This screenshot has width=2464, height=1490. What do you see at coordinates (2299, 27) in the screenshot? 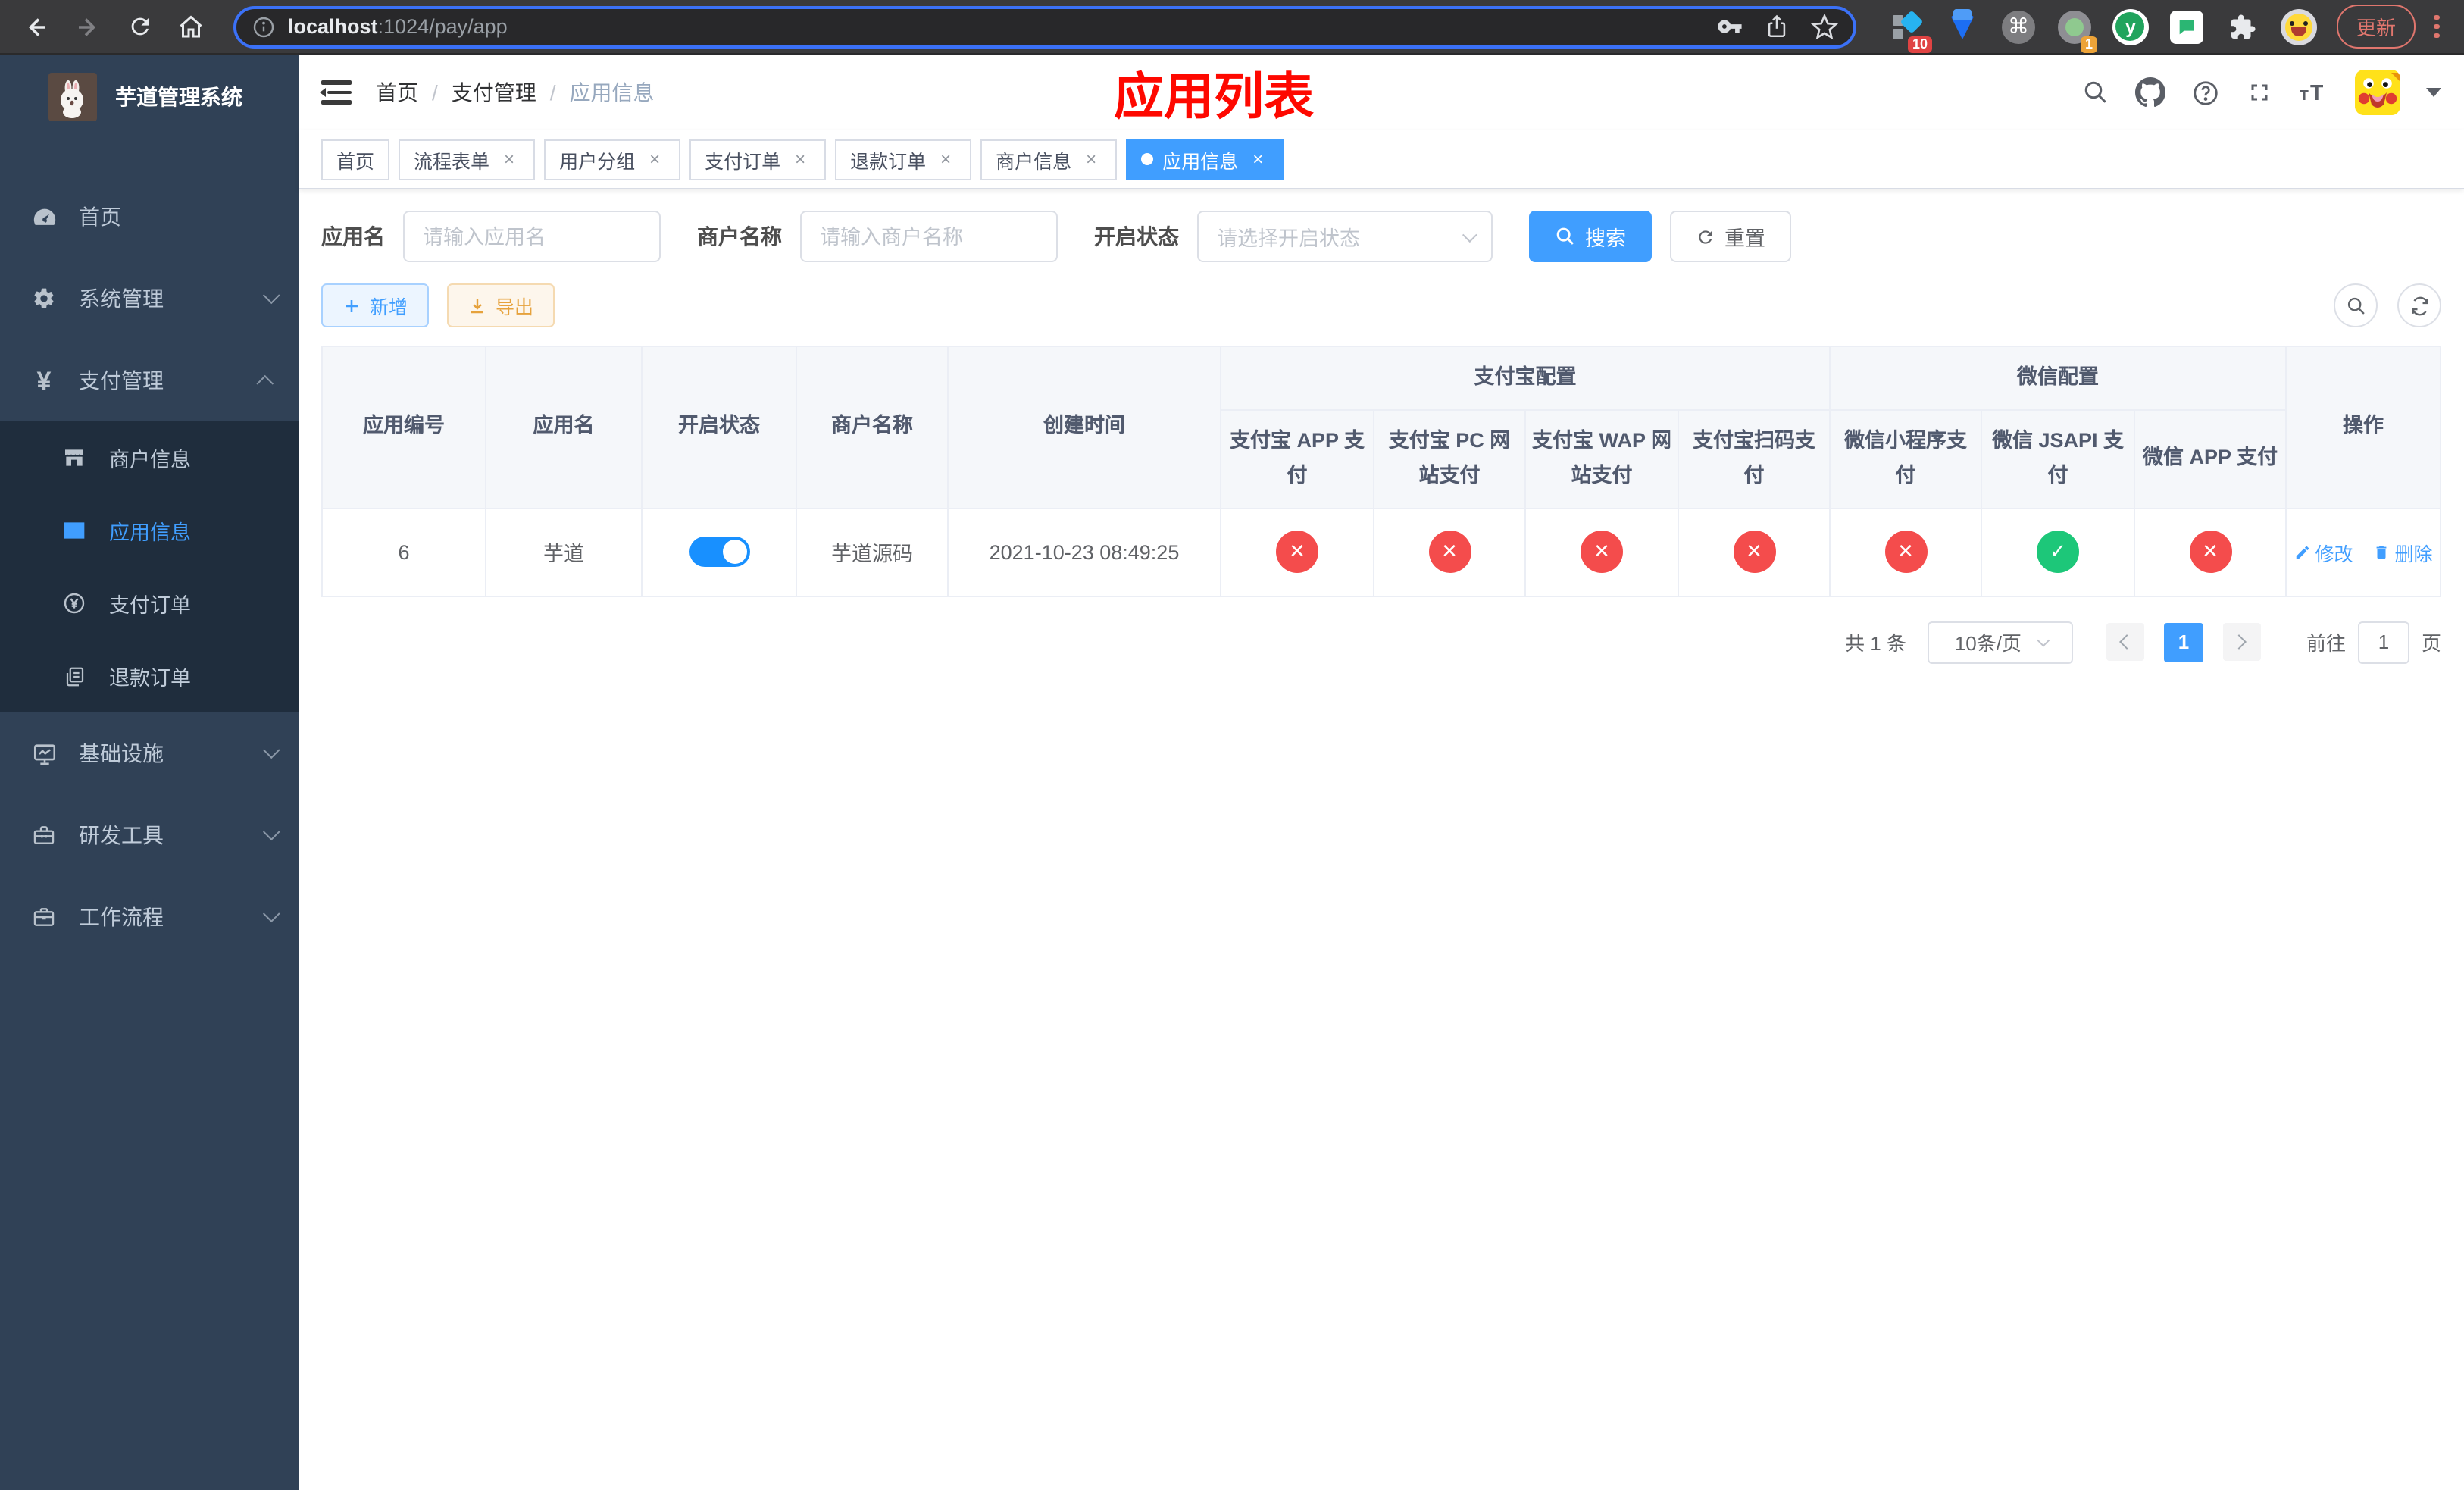
I see `profile-avatar-icon` at bounding box center [2299, 27].